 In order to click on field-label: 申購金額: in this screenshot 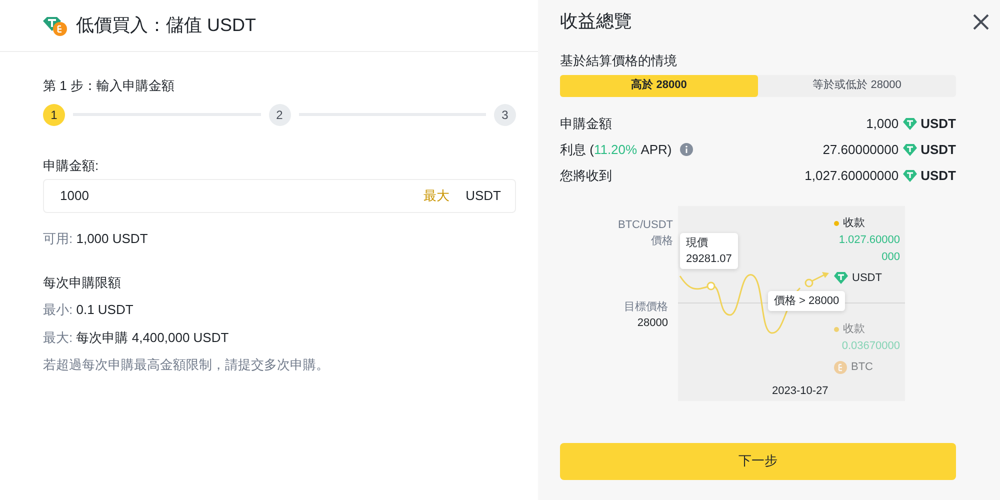, I will do `click(71, 165)`.